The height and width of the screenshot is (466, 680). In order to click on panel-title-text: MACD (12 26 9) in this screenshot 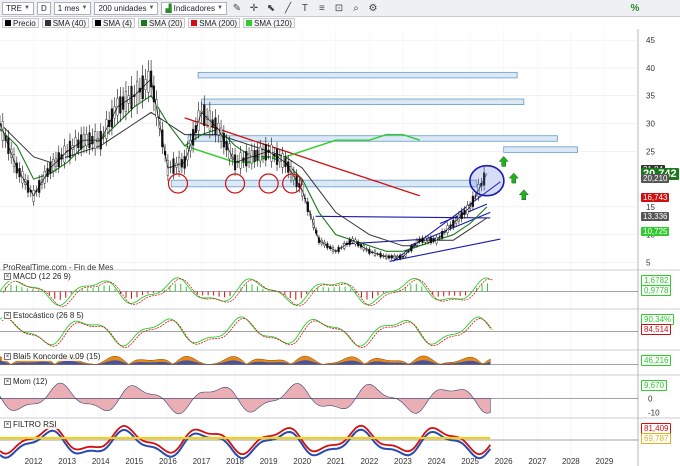, I will do `click(42, 276)`.